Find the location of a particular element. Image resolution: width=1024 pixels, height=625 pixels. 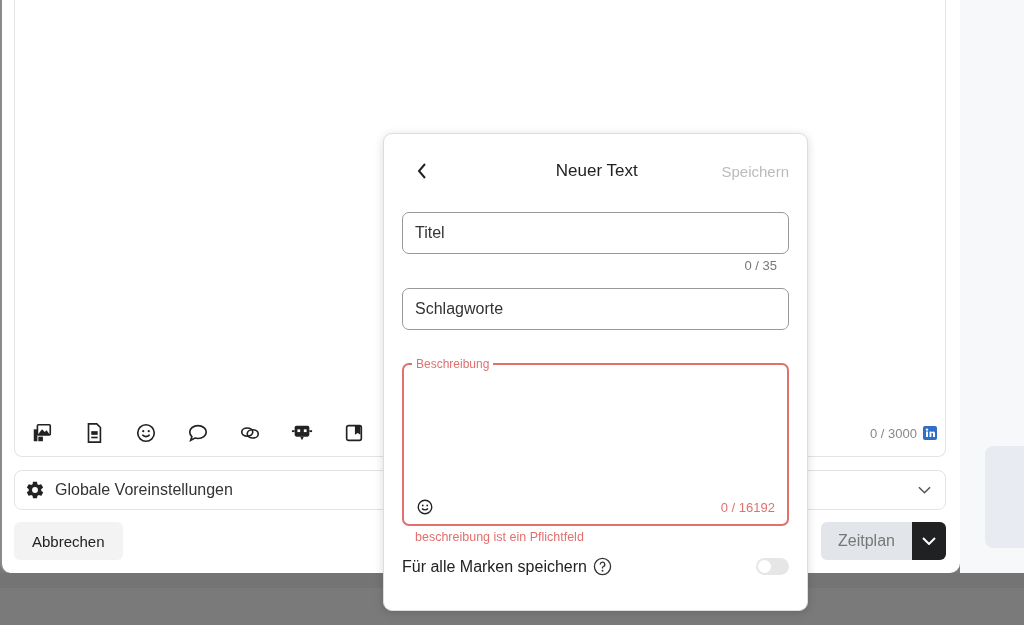

bookmark-icon is located at coordinates (354, 433).